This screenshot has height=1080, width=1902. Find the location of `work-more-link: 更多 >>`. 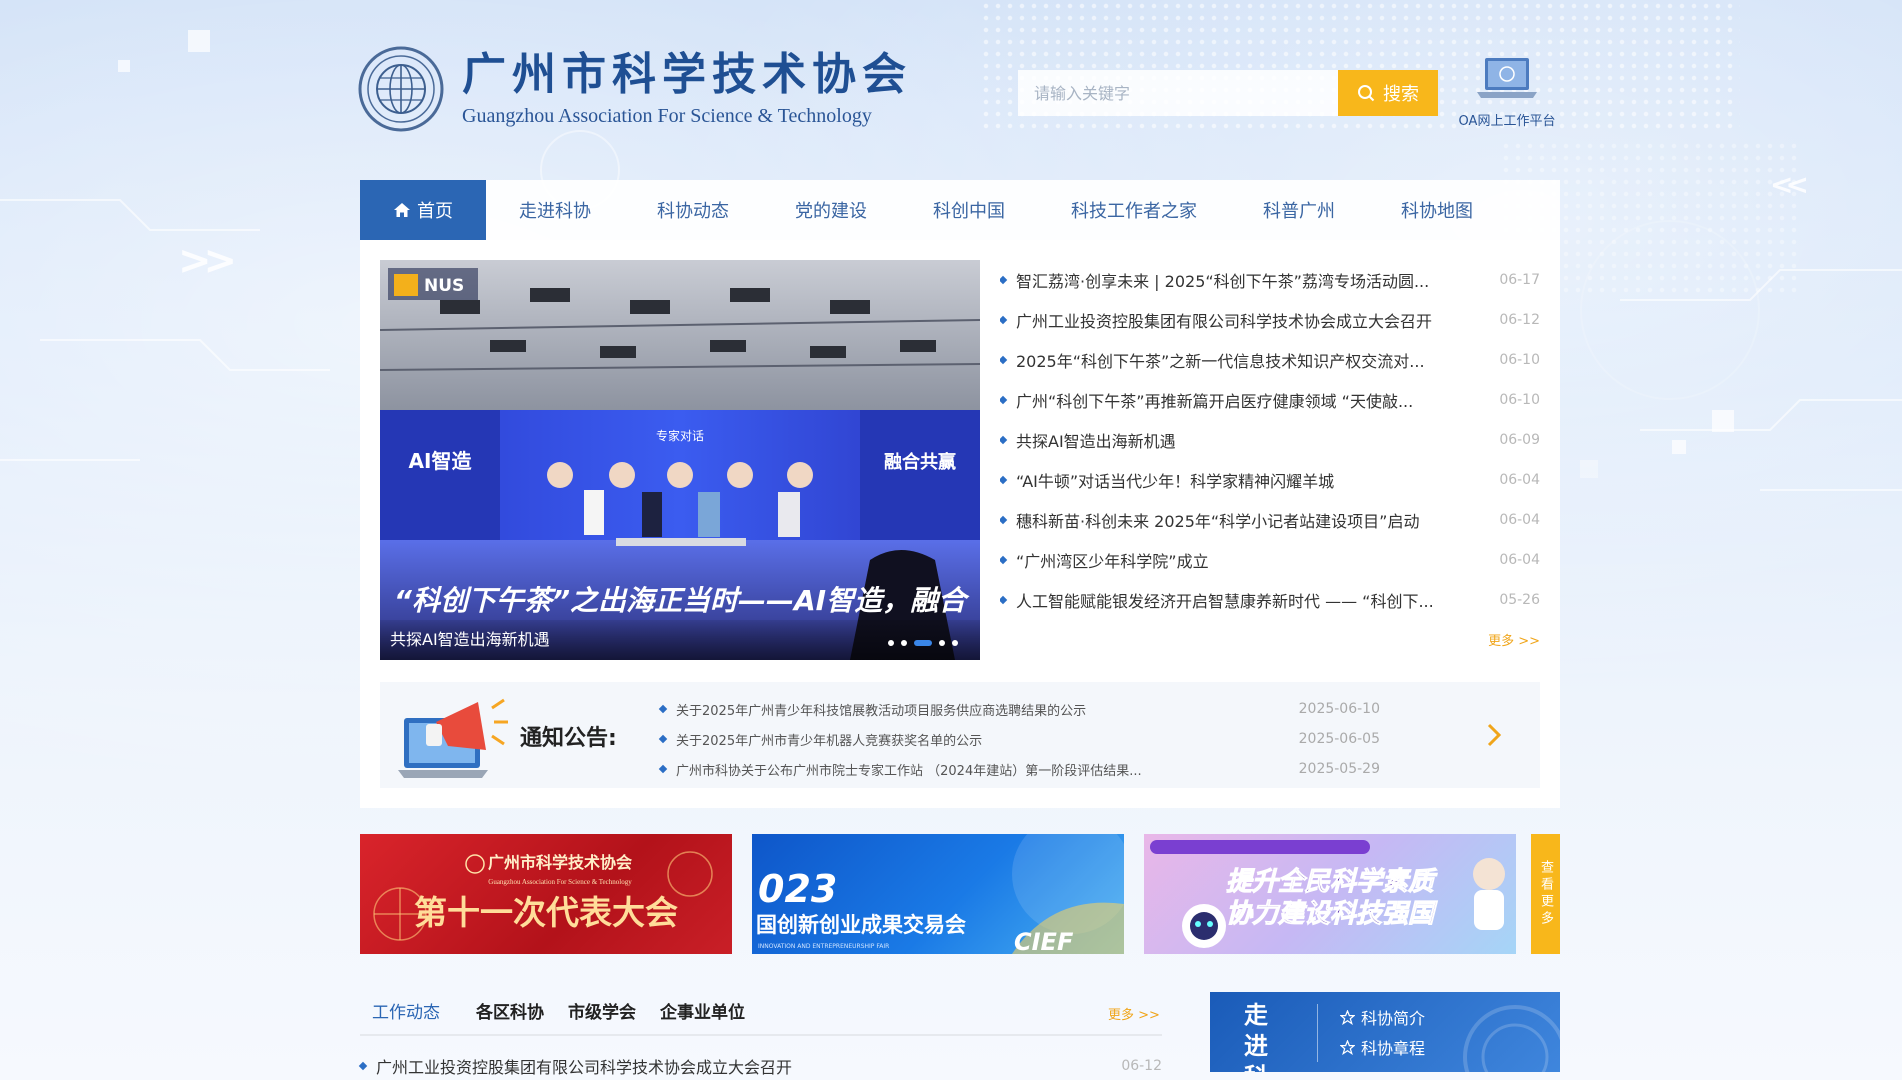

work-more-link: 更多 >> is located at coordinates (1134, 1013).